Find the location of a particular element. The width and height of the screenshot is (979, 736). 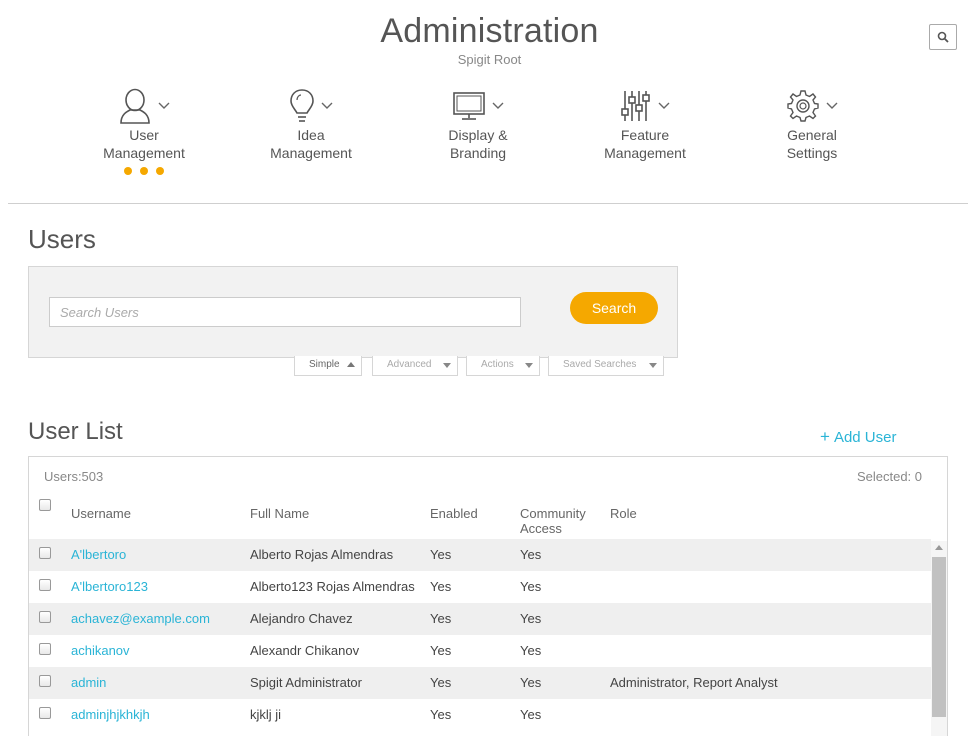

username-link: admin is located at coordinates (88, 683).